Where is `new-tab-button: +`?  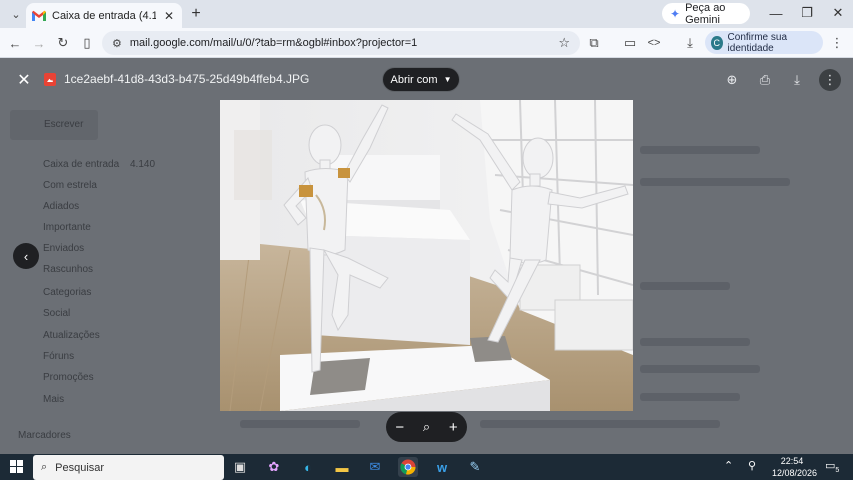
new-tab-button: + is located at coordinates (196, 14).